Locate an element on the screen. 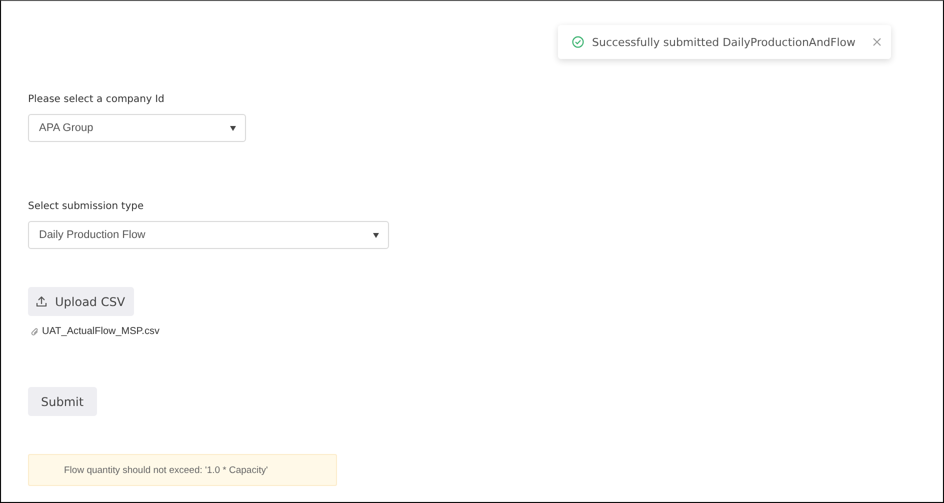  close-icon is located at coordinates (877, 42).